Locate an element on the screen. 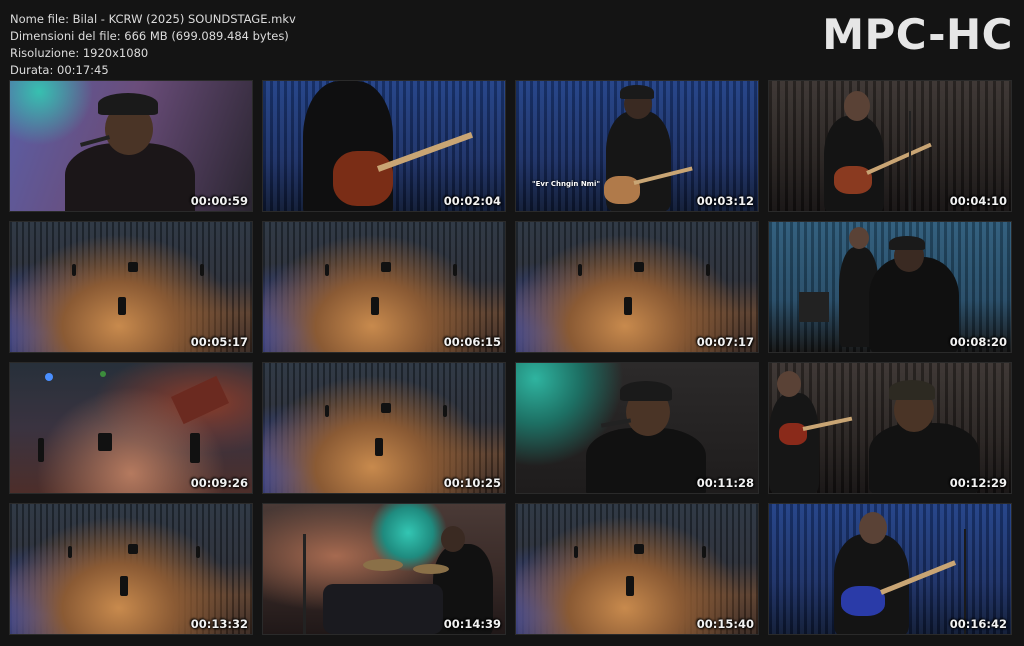 Image resolution: width=1024 pixels, height=646 pixels. thumbnail: 00:14:39 is located at coordinates (384, 569).